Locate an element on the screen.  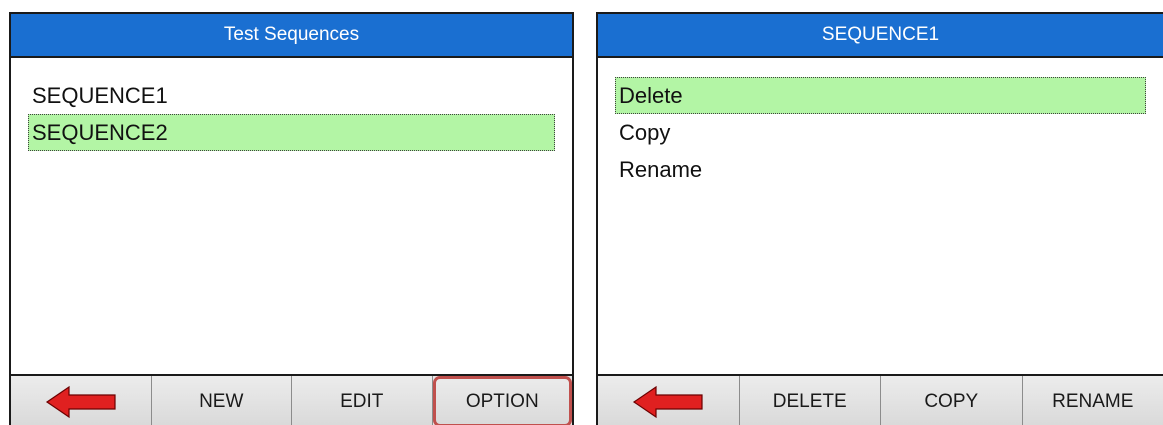
option-list: Delete Copy Rename is located at coordinates (880, 123).